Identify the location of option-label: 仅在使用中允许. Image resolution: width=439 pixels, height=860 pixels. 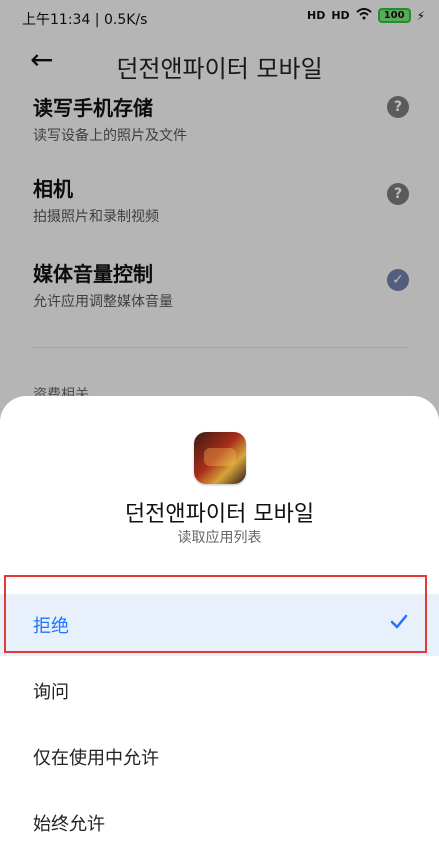
(96, 758).